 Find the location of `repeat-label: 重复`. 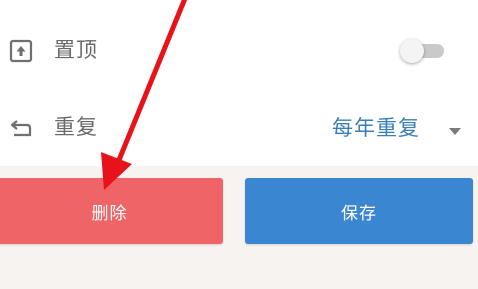

repeat-label: 重复 is located at coordinates (76, 127).